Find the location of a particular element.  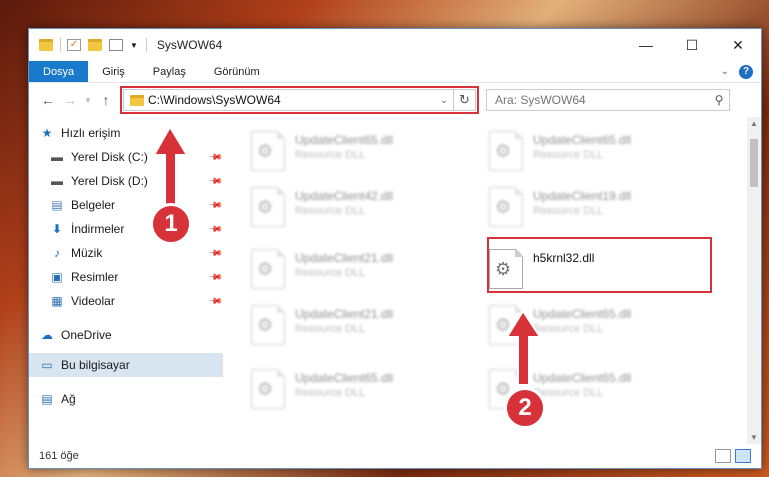

tiles-view-icon is located at coordinates (743, 456).